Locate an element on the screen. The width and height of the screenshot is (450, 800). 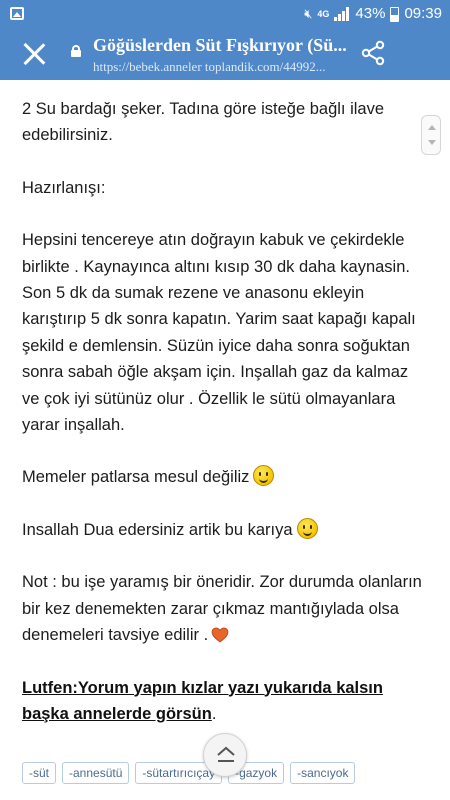
mute-icon: 🔇︎ is located at coordinates (308, 13).